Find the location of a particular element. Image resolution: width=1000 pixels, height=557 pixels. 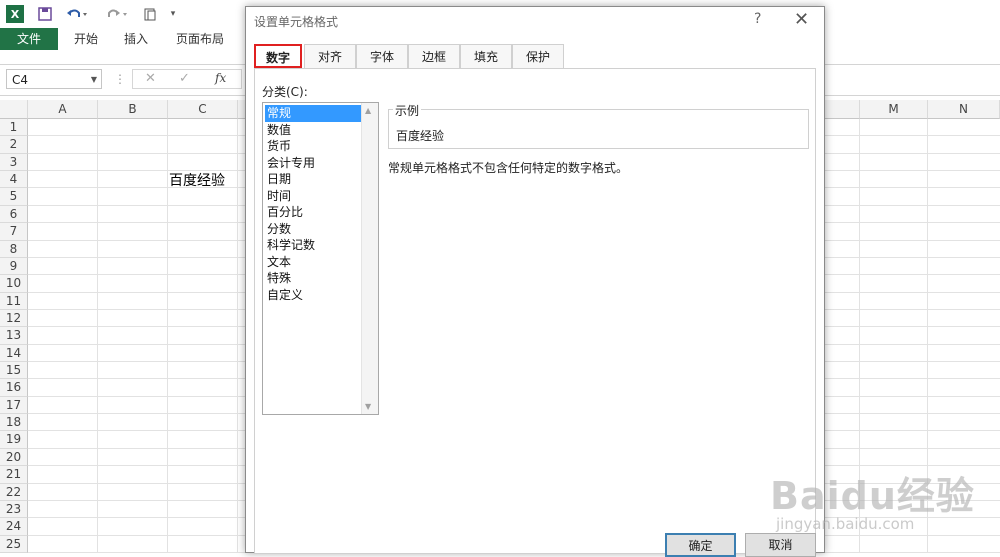

row-header: 5 is located at coordinates (14, 197).